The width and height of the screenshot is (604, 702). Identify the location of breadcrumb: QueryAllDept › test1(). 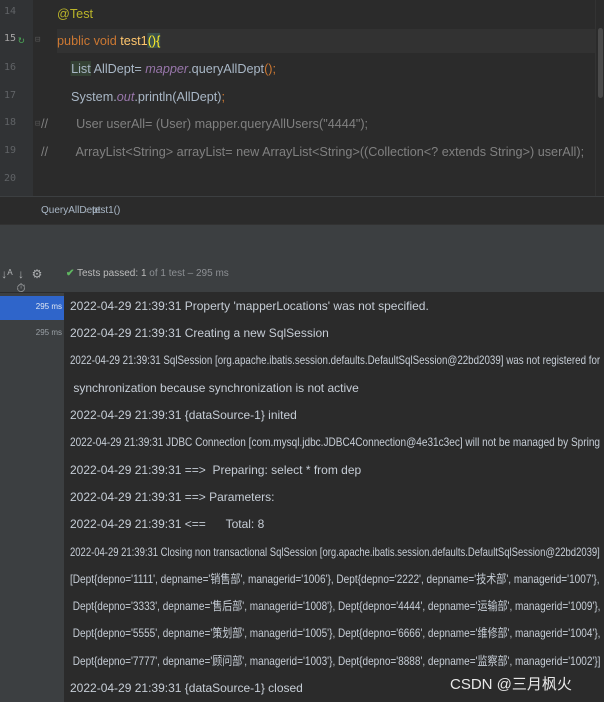
(302, 210).